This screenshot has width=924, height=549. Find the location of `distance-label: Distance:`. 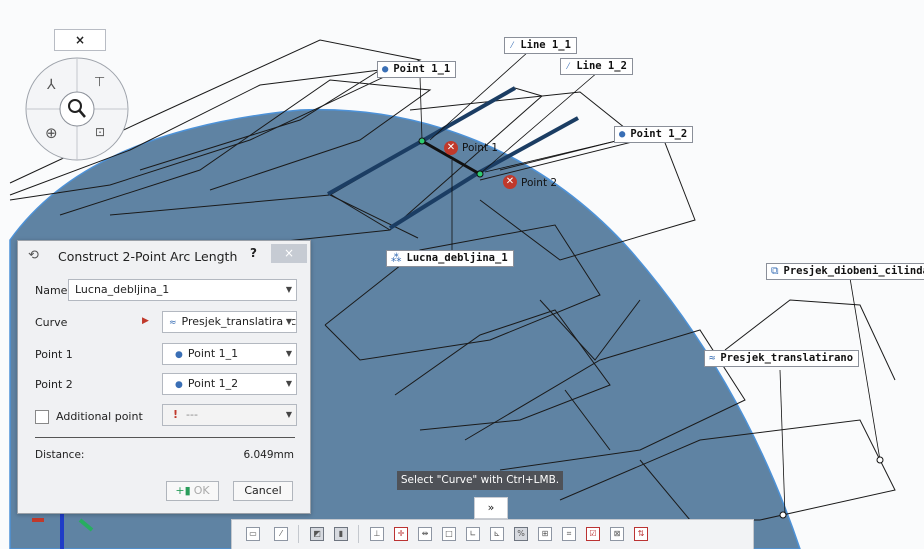

distance-label: Distance: is located at coordinates (60, 455).